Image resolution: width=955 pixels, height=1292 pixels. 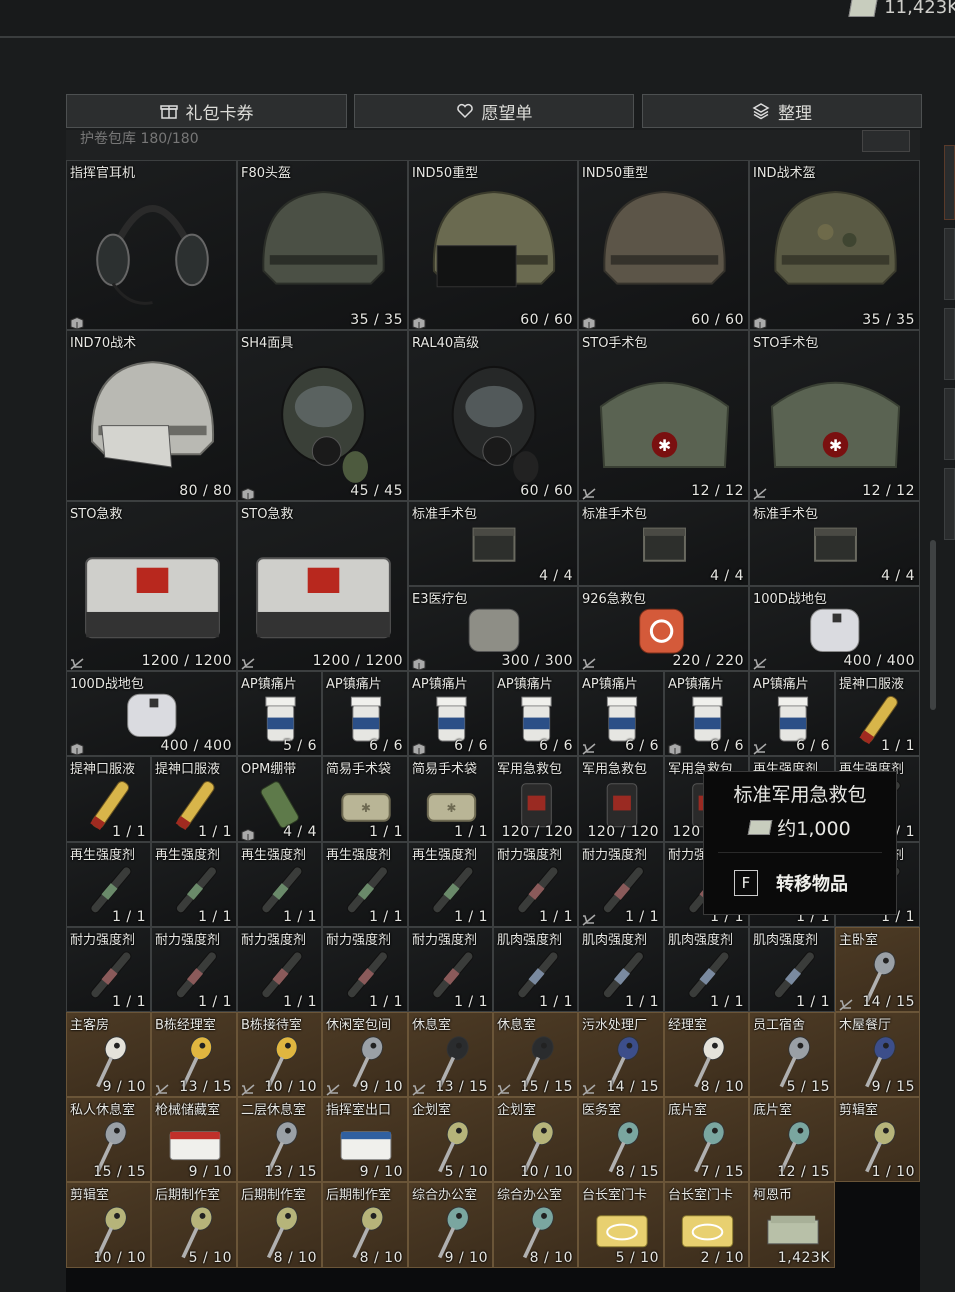 I want to click on stash-item: B栋经理室 13 / 15, so click(x=194, y=1054).